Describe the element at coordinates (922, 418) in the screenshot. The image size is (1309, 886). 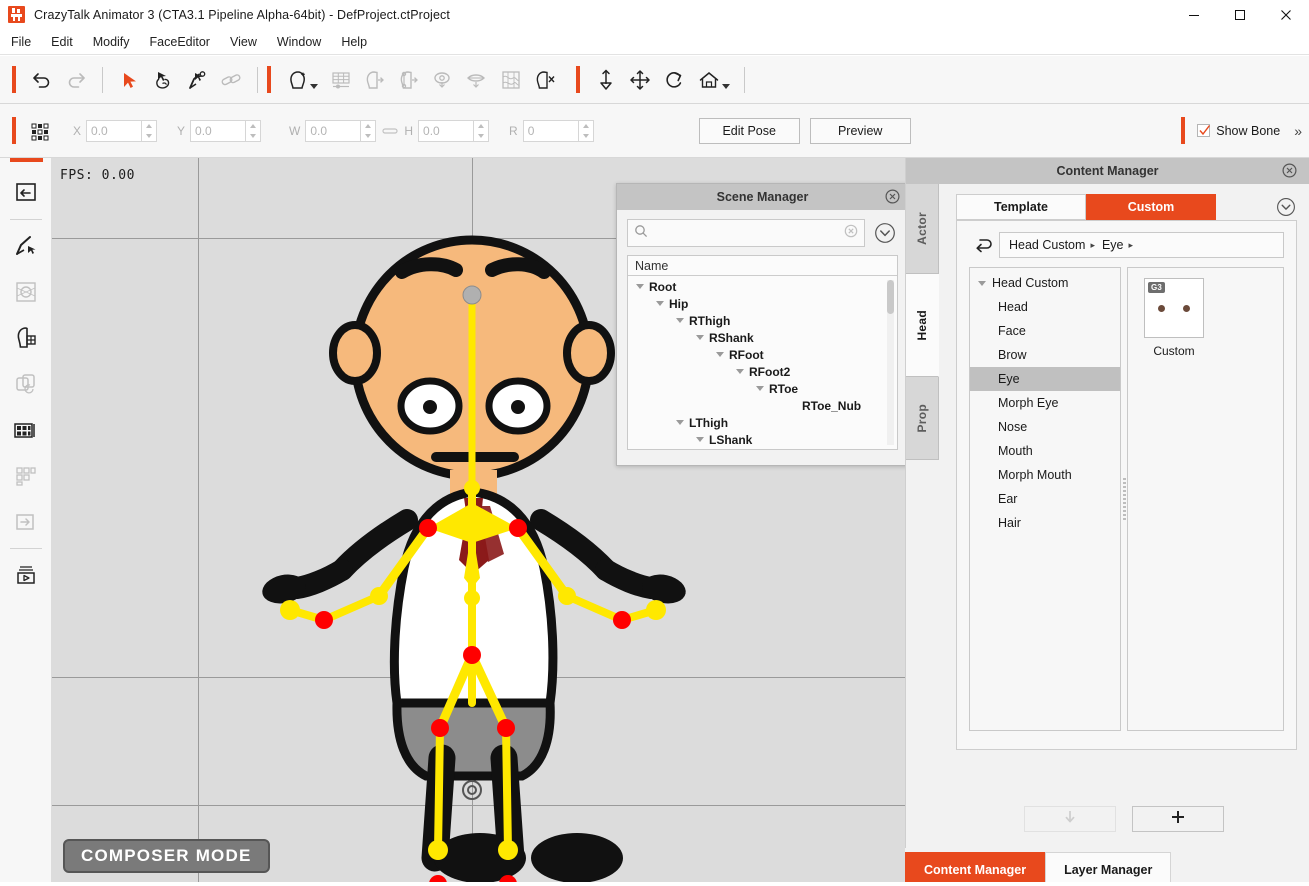
I see `vtab-prop: Prop` at that location.